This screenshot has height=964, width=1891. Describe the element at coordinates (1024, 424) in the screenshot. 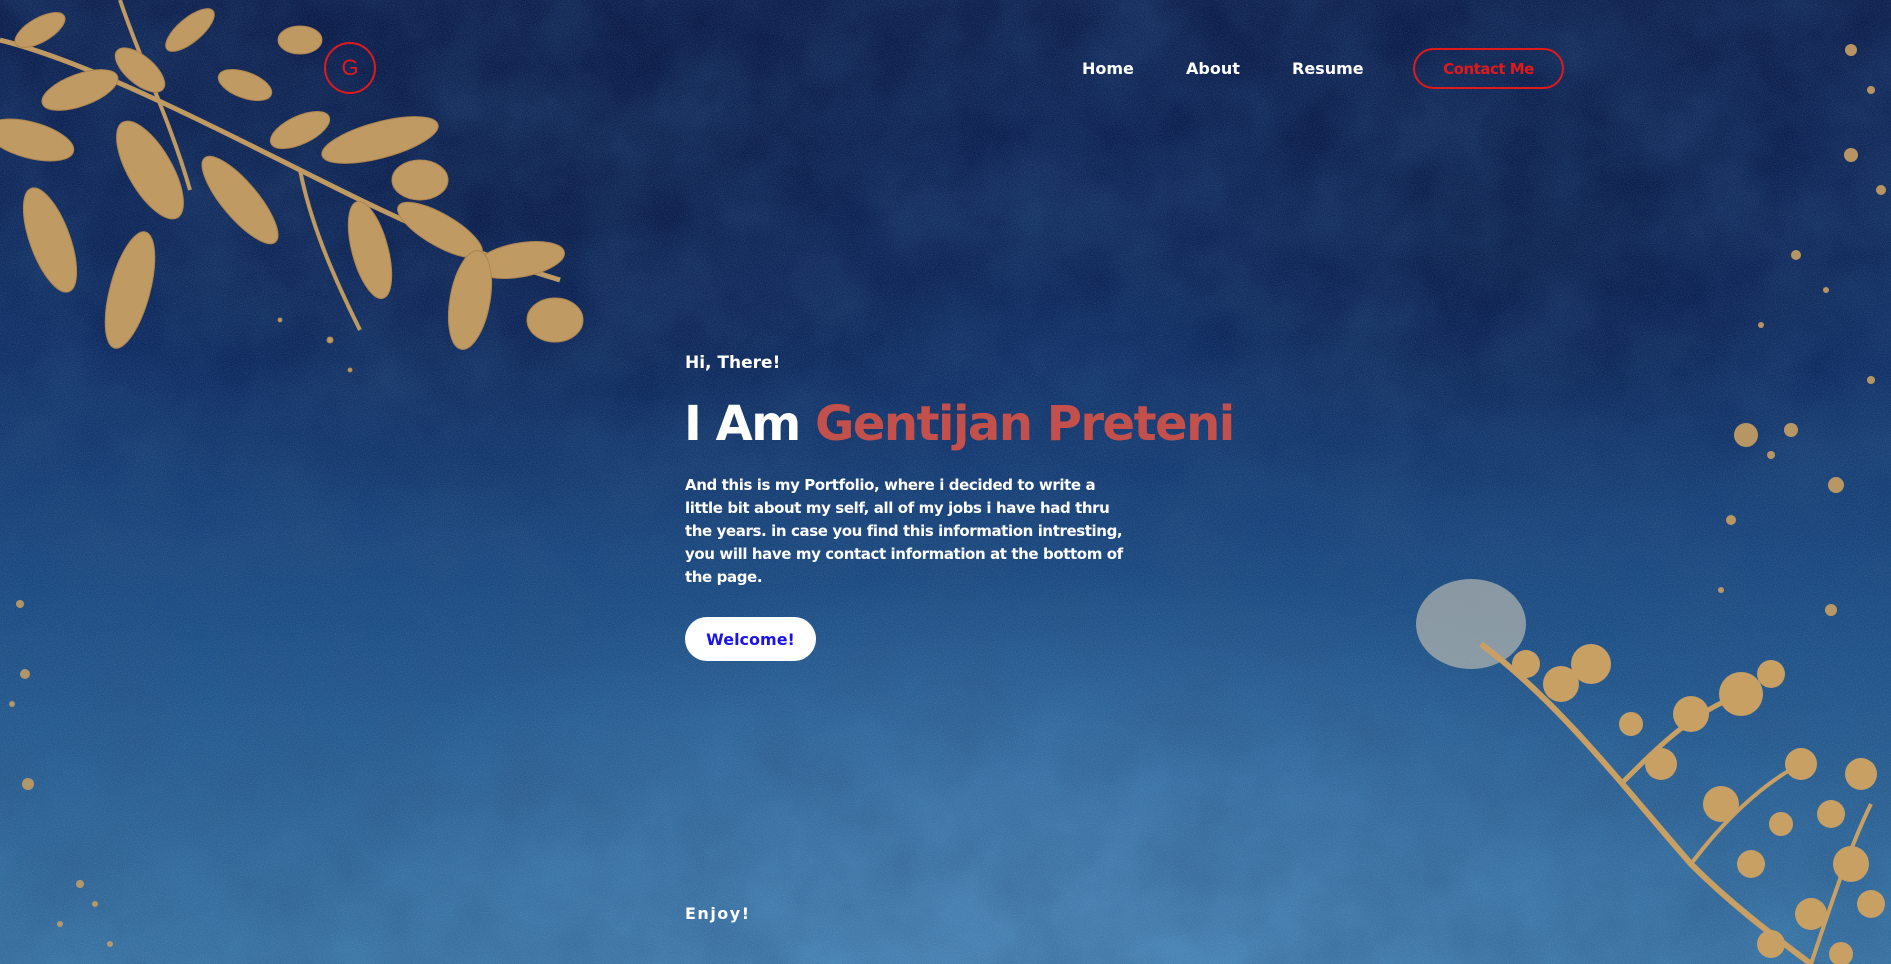

I see `headline-name: Gentijan Preteni` at that location.